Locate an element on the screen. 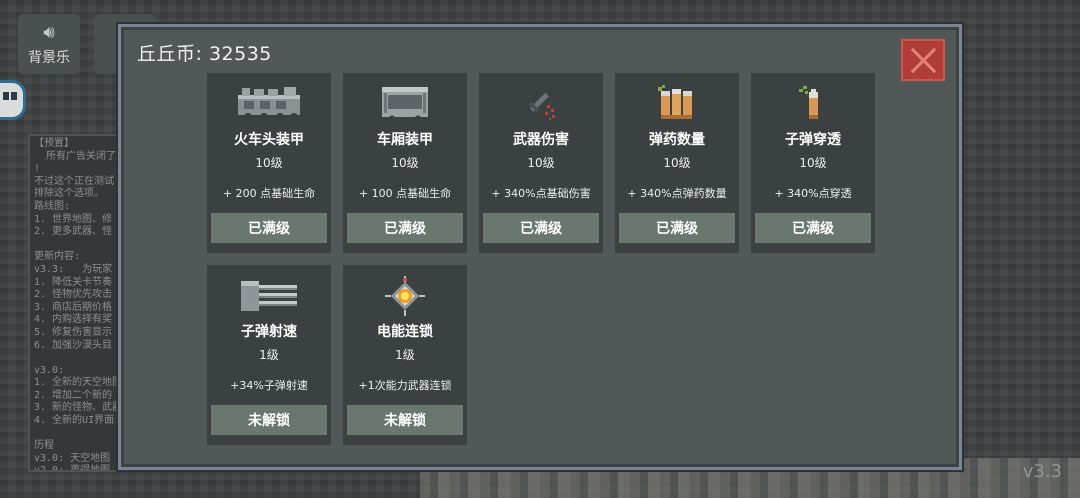 Image resolution: width=1080 pixels, height=498 pixels. card-title: 子弹射速 is located at coordinates (269, 332).